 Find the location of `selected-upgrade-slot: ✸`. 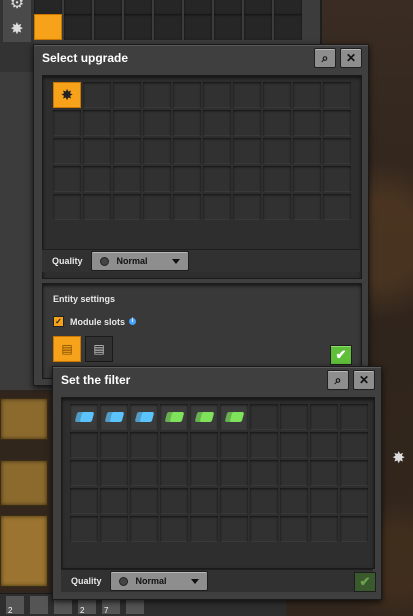

selected-upgrade-slot: ✸ is located at coordinates (67, 95).